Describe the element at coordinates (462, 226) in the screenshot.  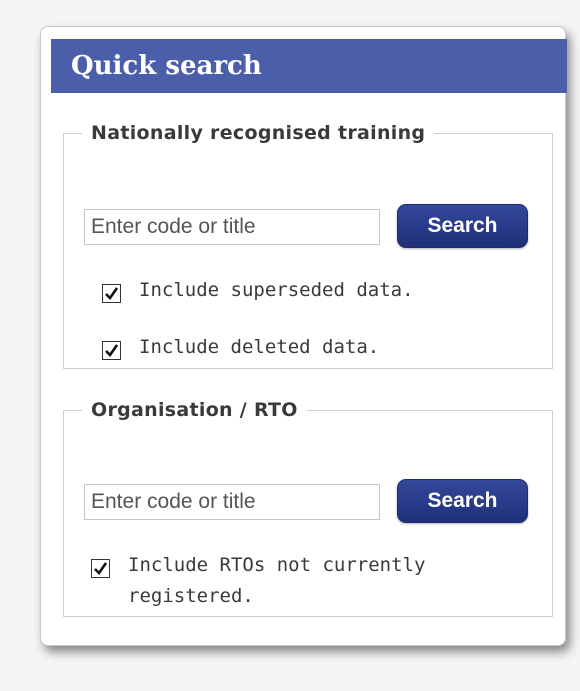
I see `training-search-button: Search` at that location.